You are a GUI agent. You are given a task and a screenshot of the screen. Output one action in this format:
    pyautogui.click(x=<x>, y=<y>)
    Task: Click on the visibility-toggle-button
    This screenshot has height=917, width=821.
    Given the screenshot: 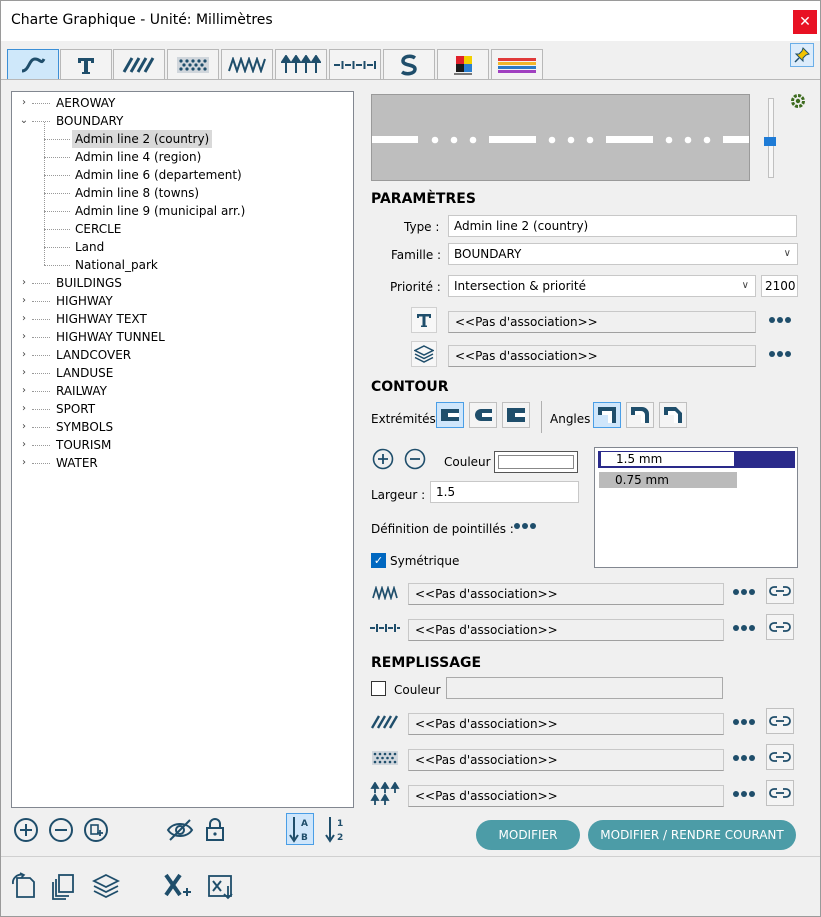 What is the action you would take?
    pyautogui.click(x=180, y=830)
    